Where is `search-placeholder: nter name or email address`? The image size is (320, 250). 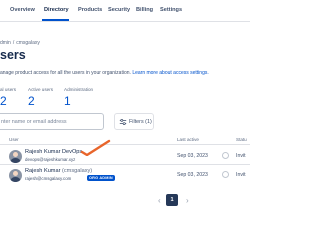 search-placeholder: nter name or email address is located at coordinates (34, 122).